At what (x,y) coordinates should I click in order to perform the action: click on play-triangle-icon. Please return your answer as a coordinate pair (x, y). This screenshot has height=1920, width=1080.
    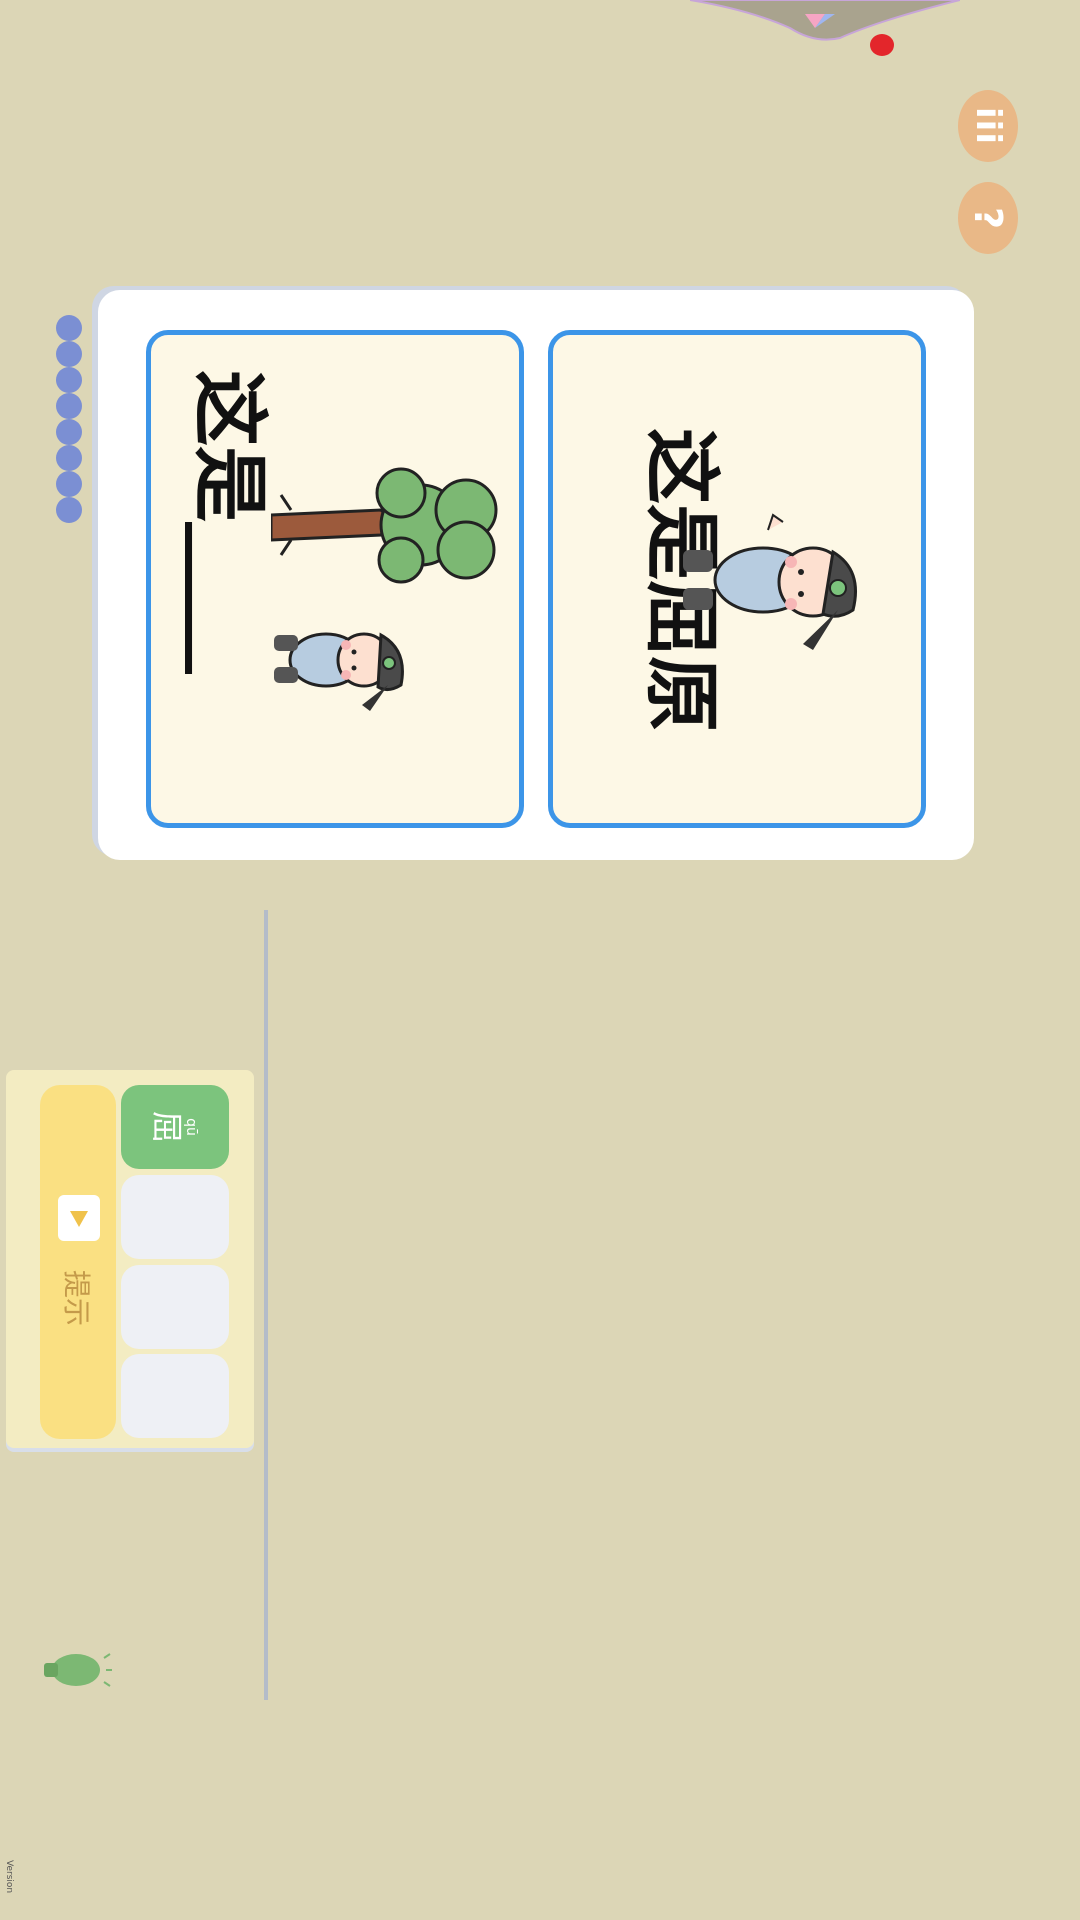
    Looking at the image, I should click on (79, 1219).